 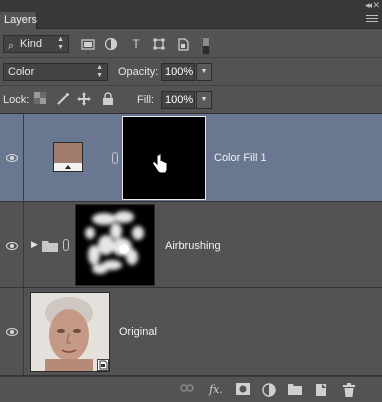 What do you see at coordinates (55, 72) in the screenshot?
I see `blend-mode-dropdown: Color ▲ ▼` at bounding box center [55, 72].